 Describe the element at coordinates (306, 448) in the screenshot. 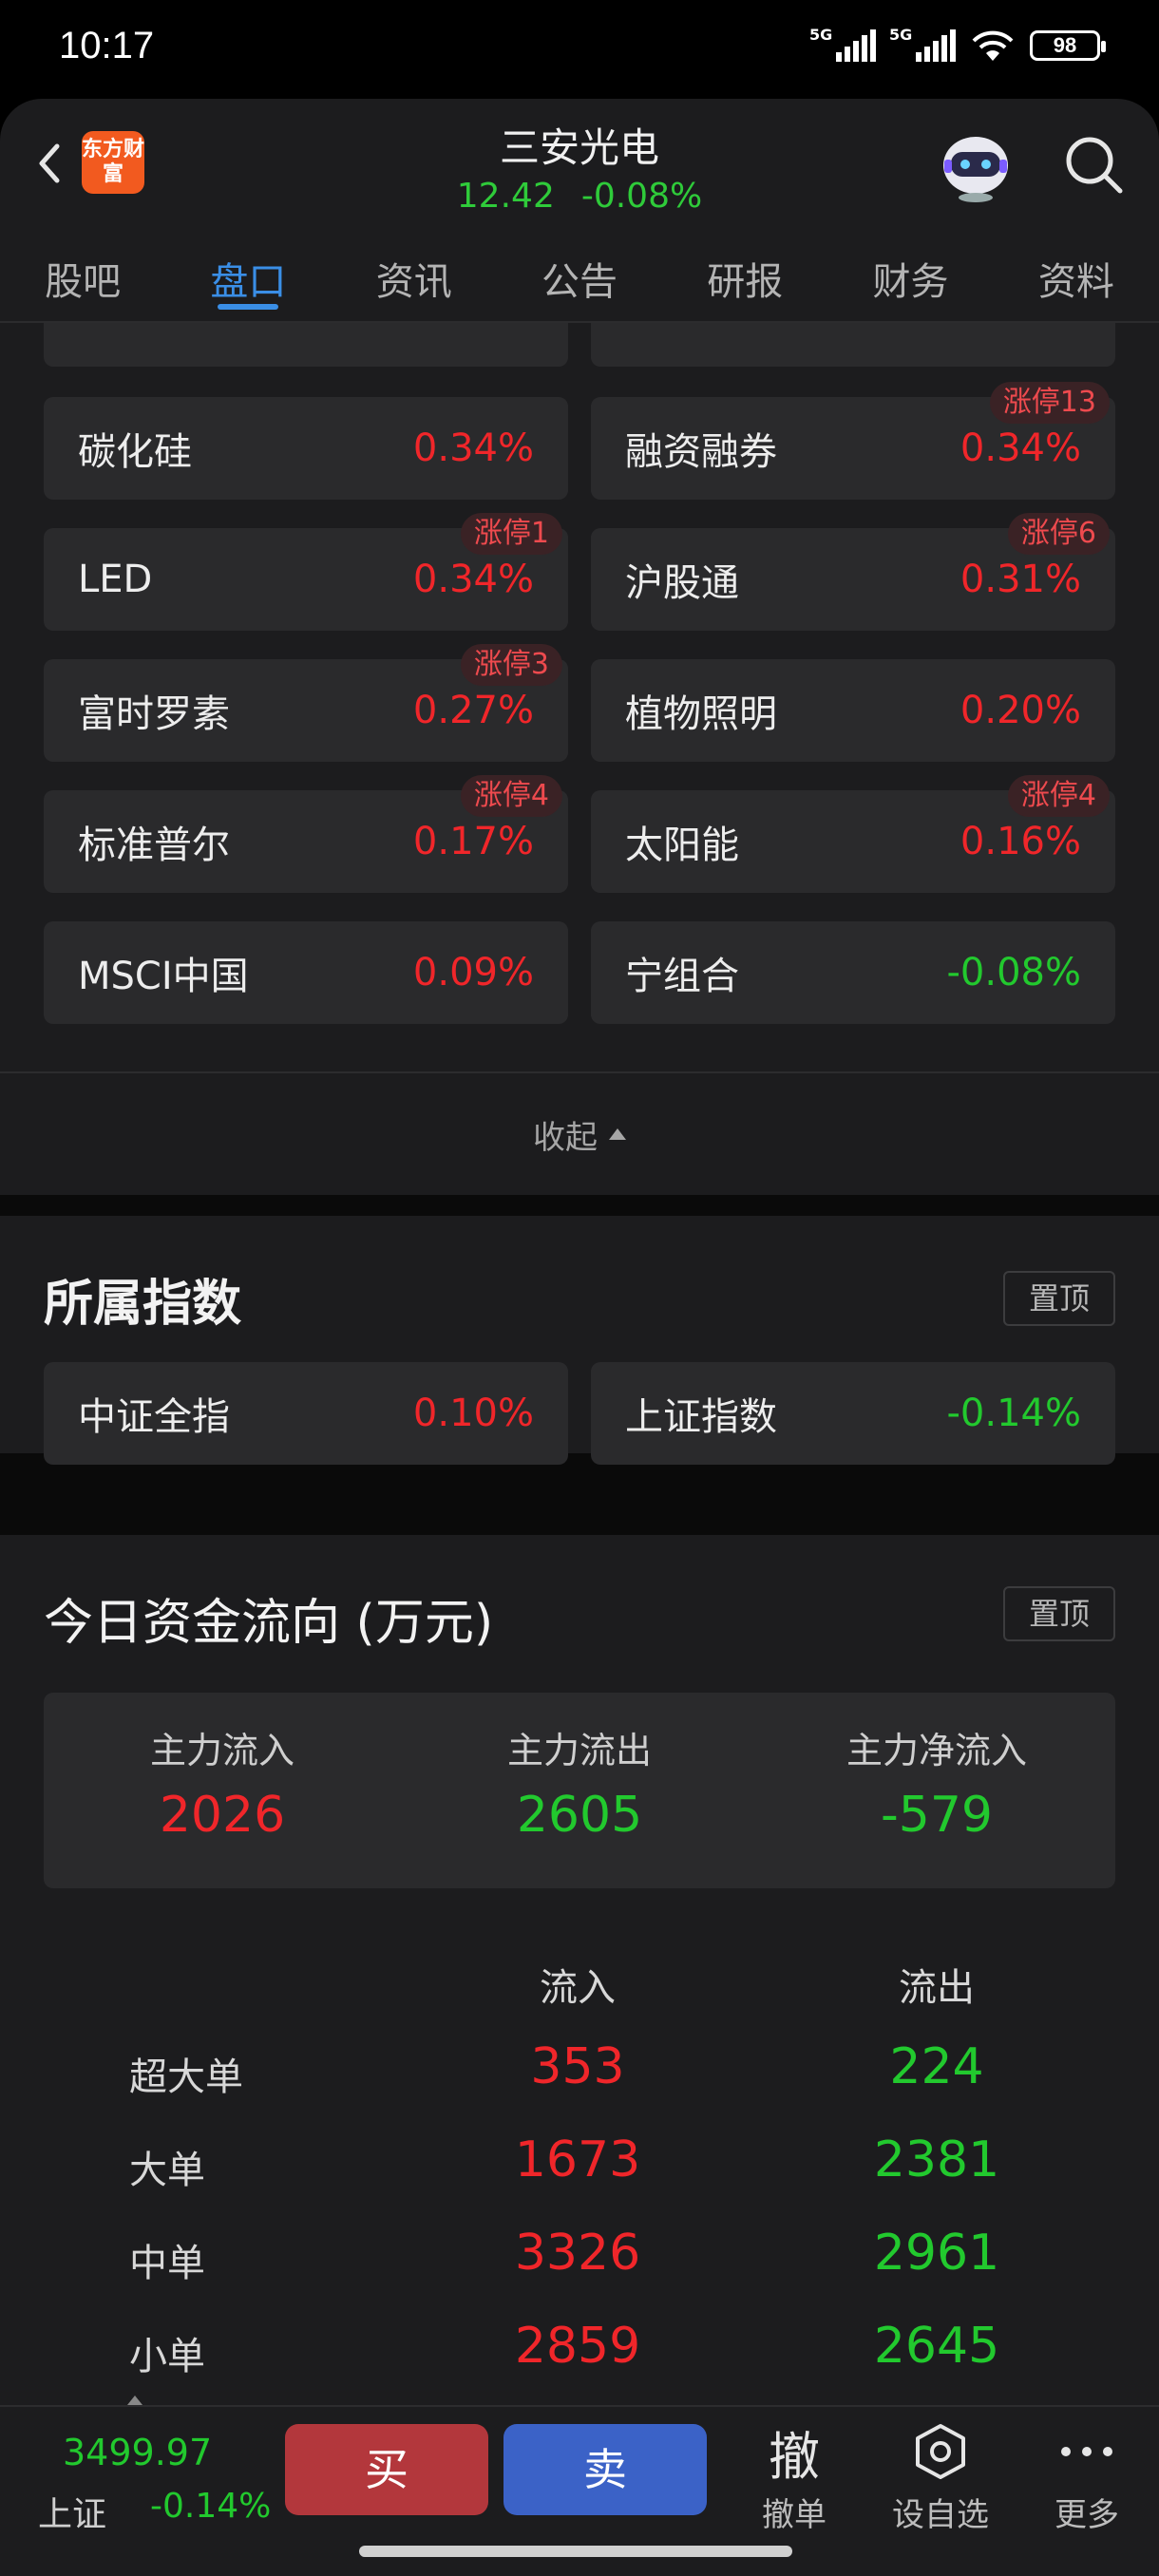

I see `concept-cell: 碳化硅 0.34%` at that location.